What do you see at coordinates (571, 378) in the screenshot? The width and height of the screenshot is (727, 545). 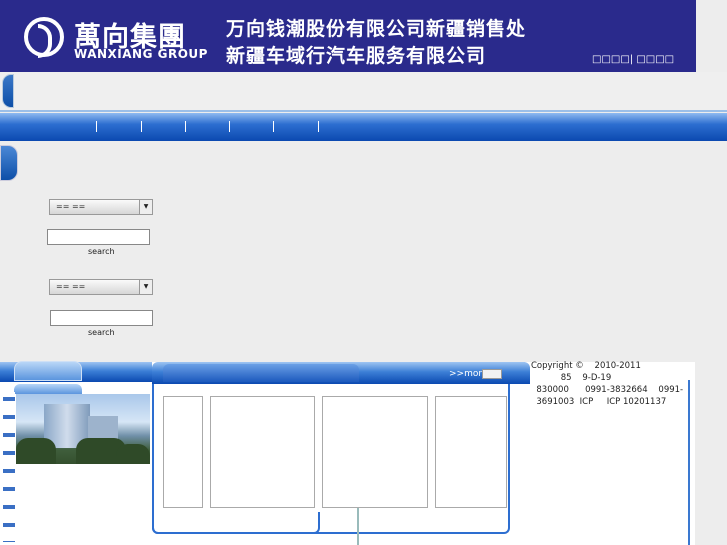 I see `address-line: 85 9-D-19` at bounding box center [571, 378].